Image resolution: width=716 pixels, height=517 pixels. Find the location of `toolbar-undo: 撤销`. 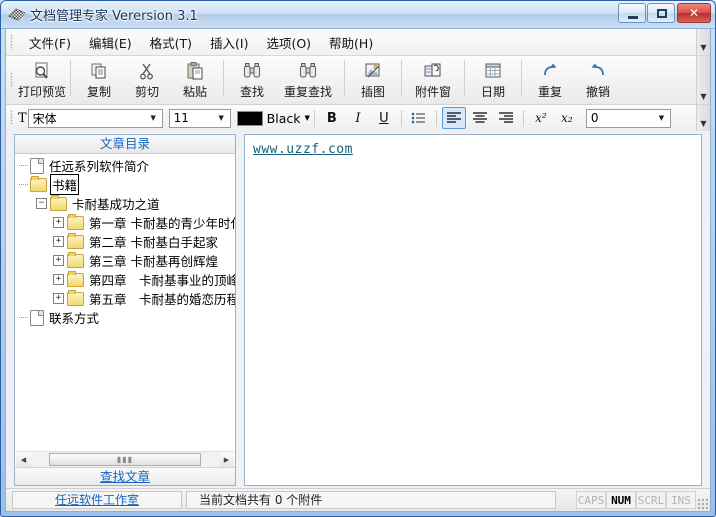

toolbar-undo: 撤销 is located at coordinates (598, 79).